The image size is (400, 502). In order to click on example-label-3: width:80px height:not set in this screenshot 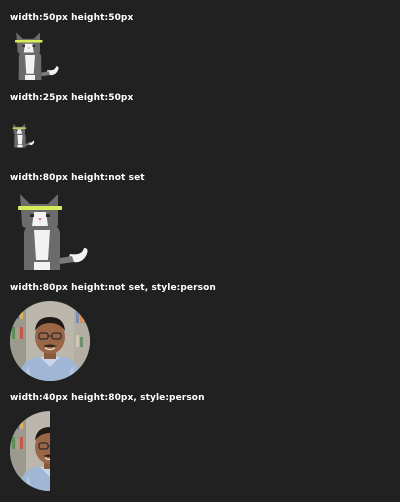, I will do `click(77, 178)`.